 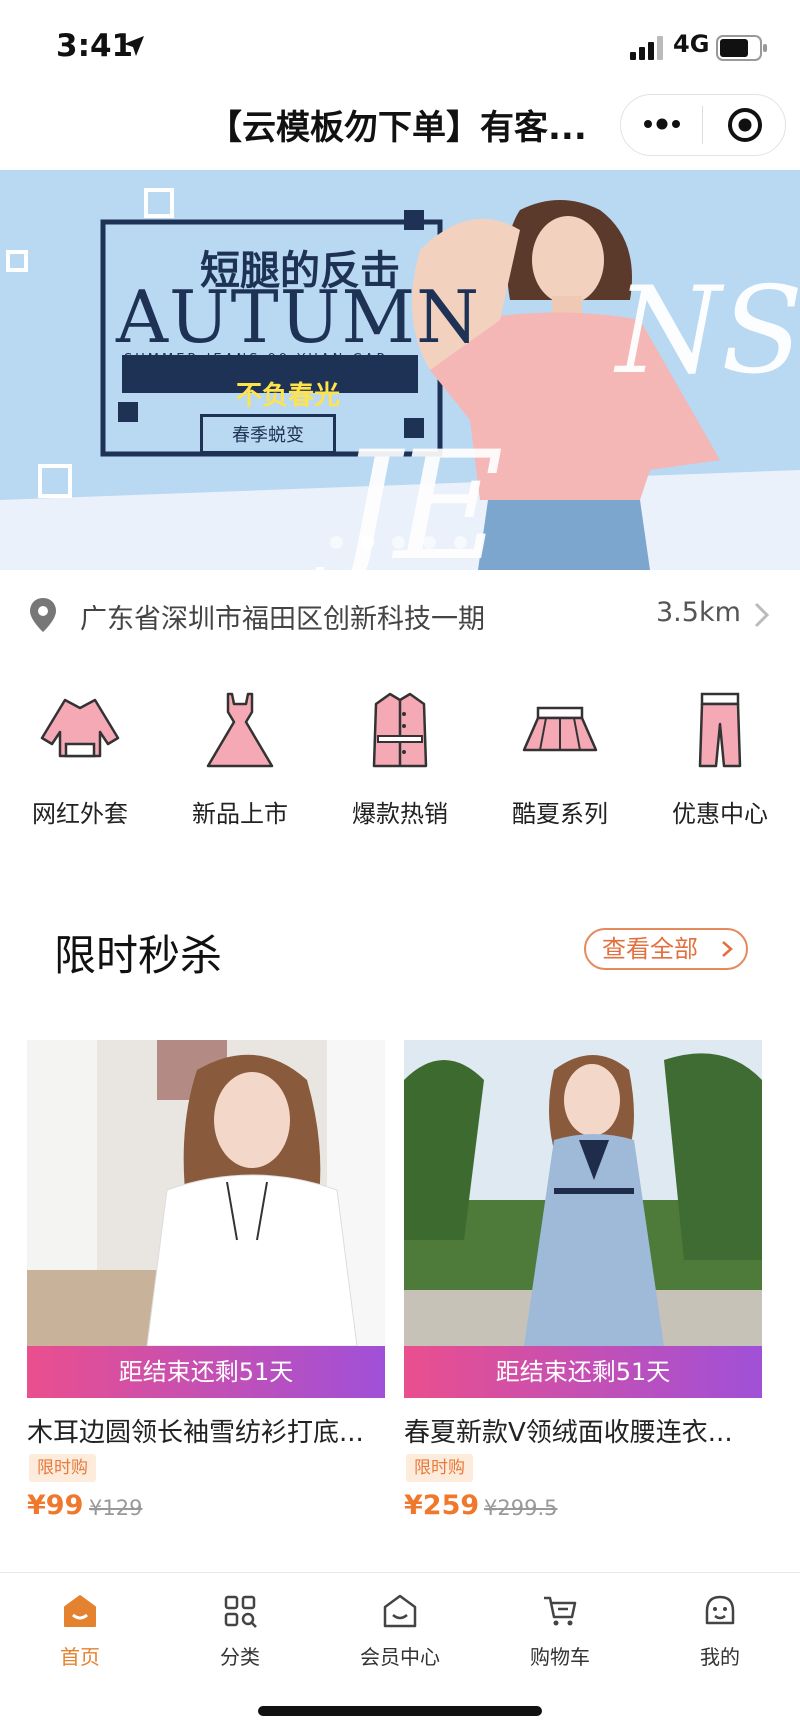 What do you see at coordinates (43, 615) in the screenshot?
I see `location-pin-icon` at bounding box center [43, 615].